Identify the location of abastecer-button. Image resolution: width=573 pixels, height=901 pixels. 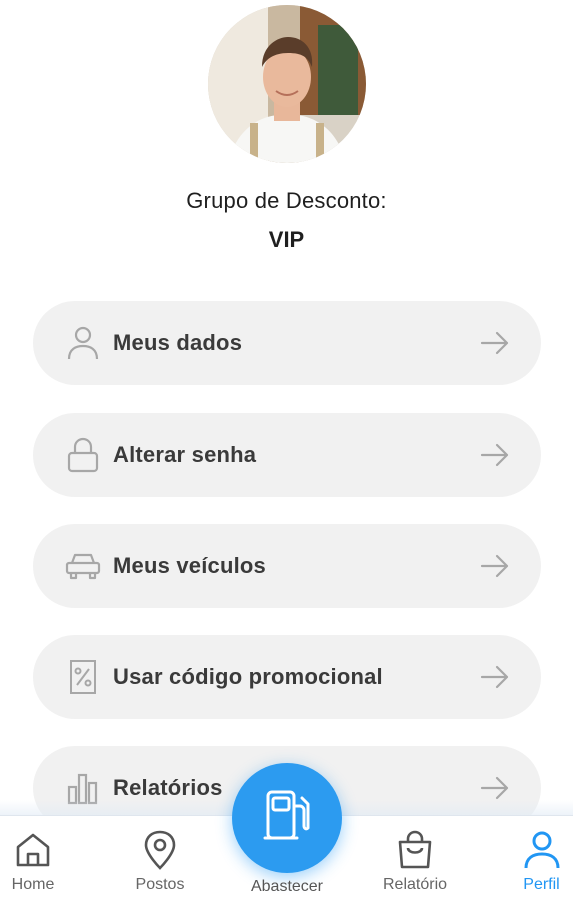
(287, 818).